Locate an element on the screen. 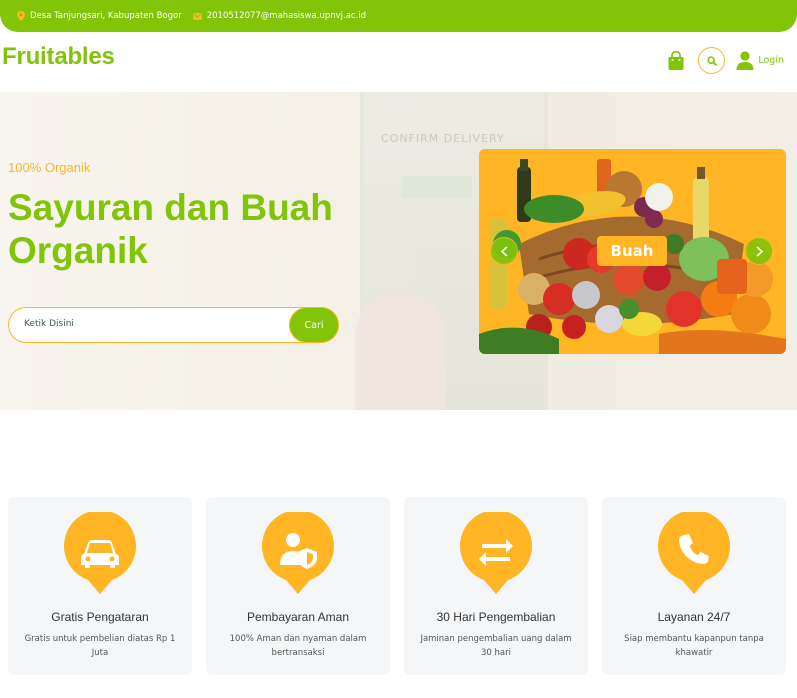 The image size is (797, 698). hero-background-shape is located at coordinates (437, 187).